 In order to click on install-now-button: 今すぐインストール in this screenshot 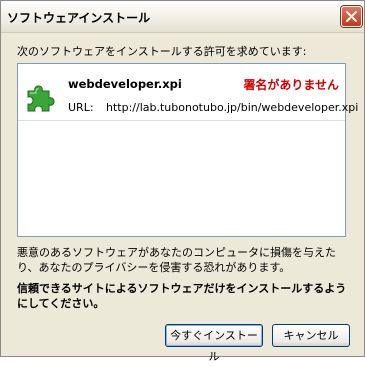, I will do `click(214, 343)`.